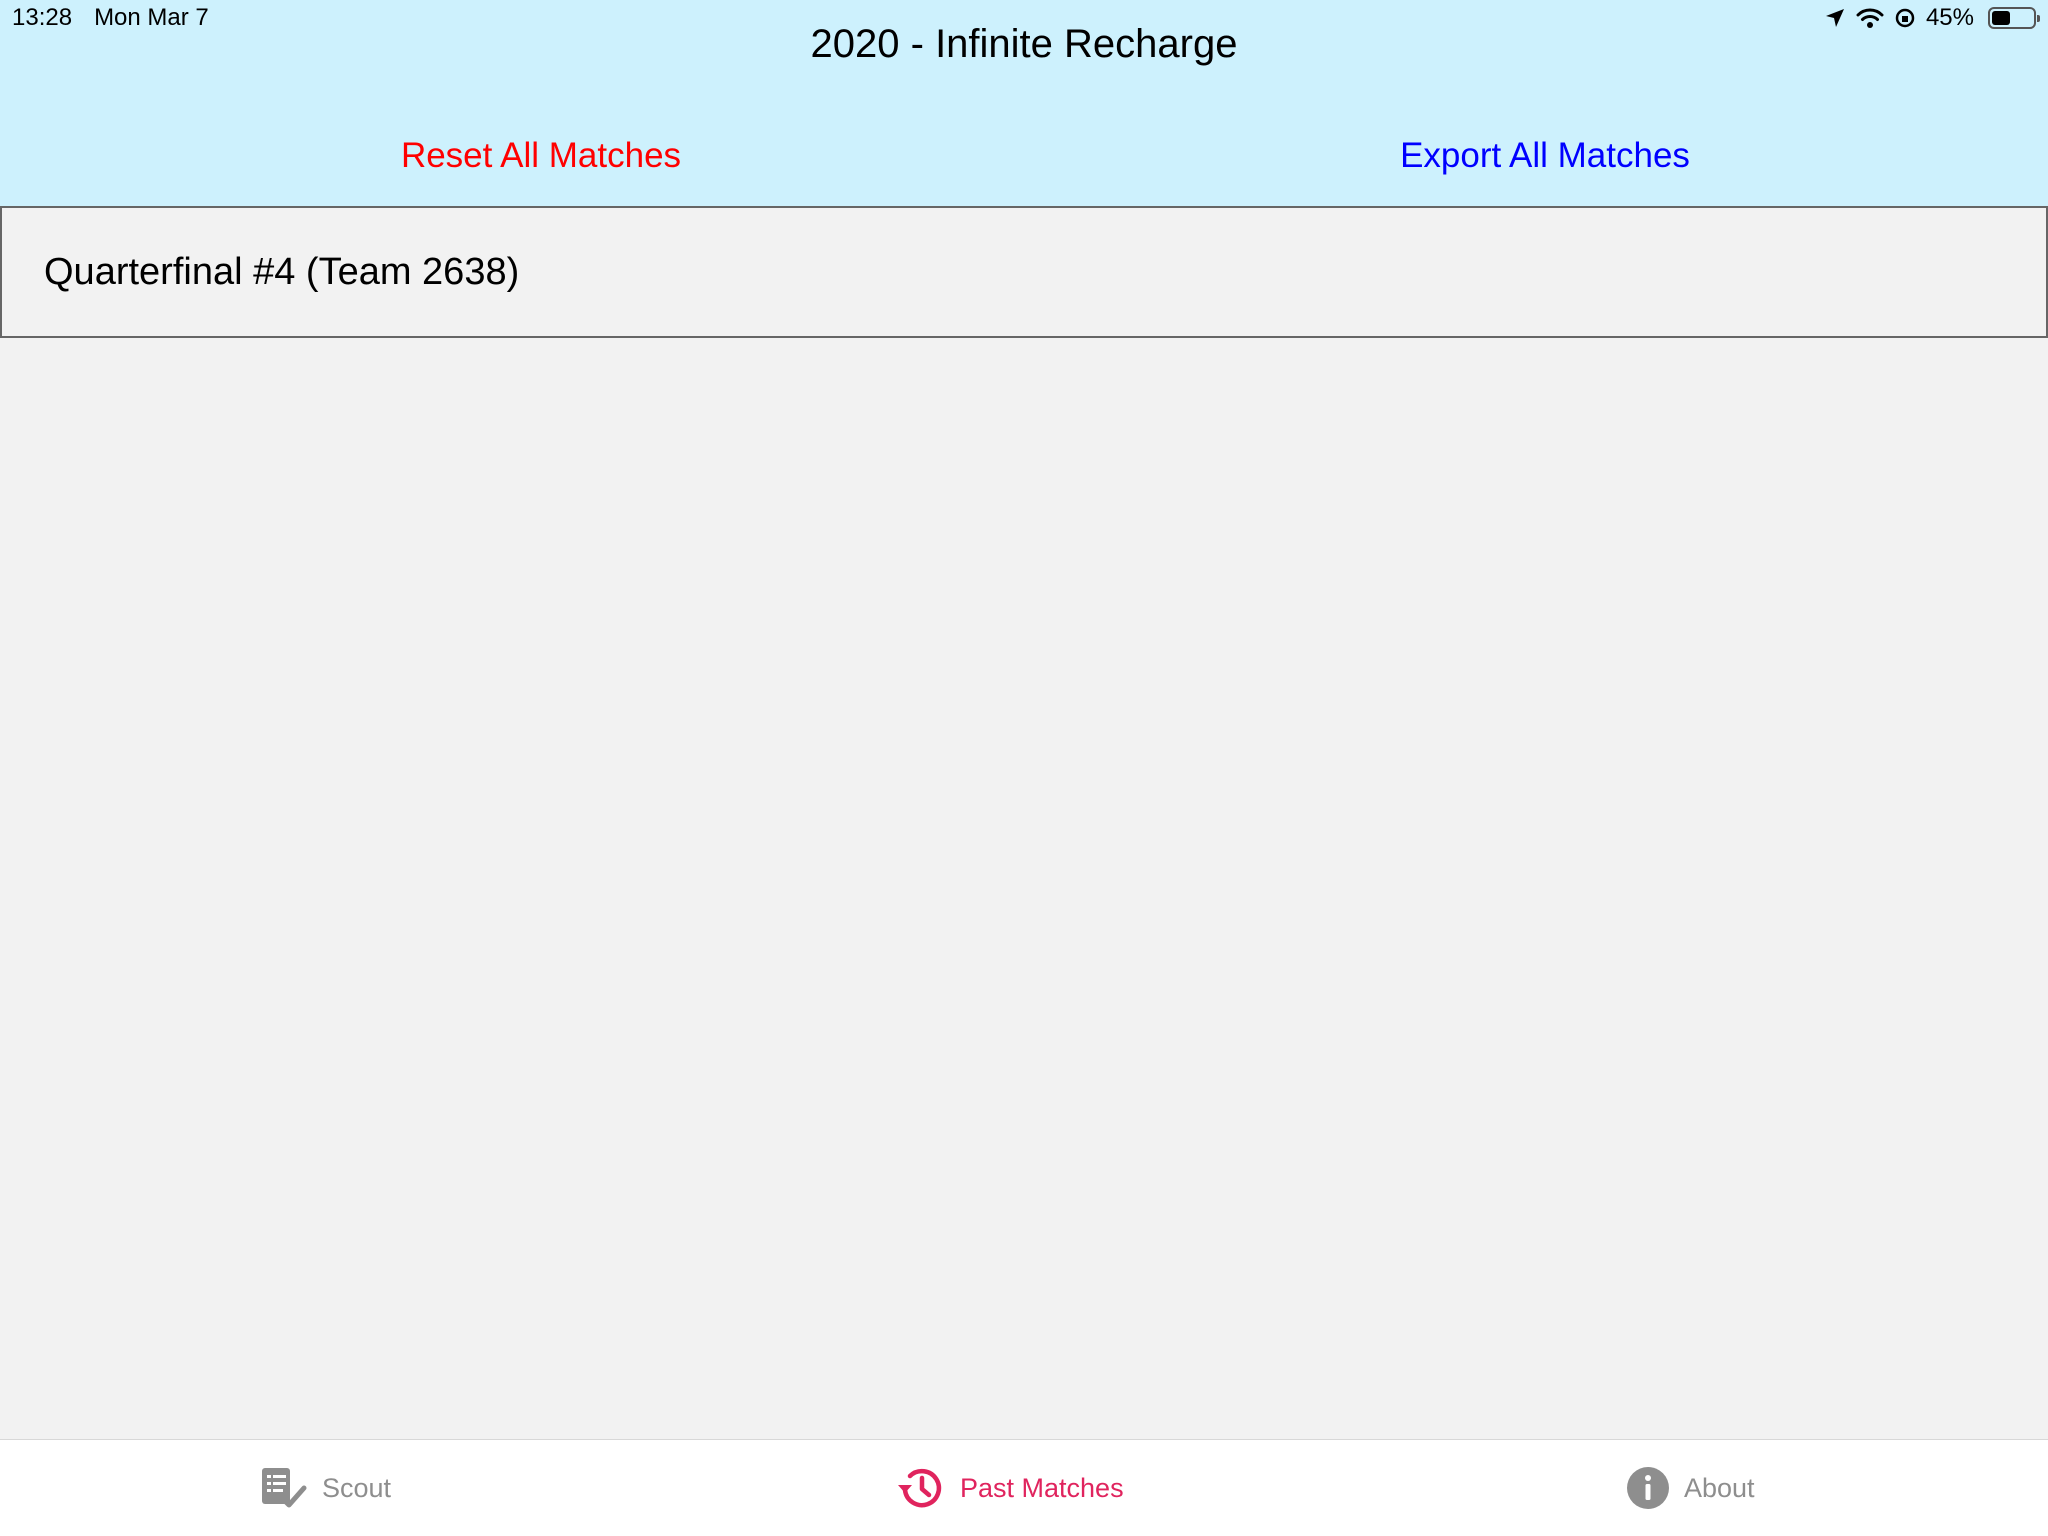 This screenshot has width=2048, height=1536. I want to click on export-all-matches-button: Export All Matches, so click(1545, 156).